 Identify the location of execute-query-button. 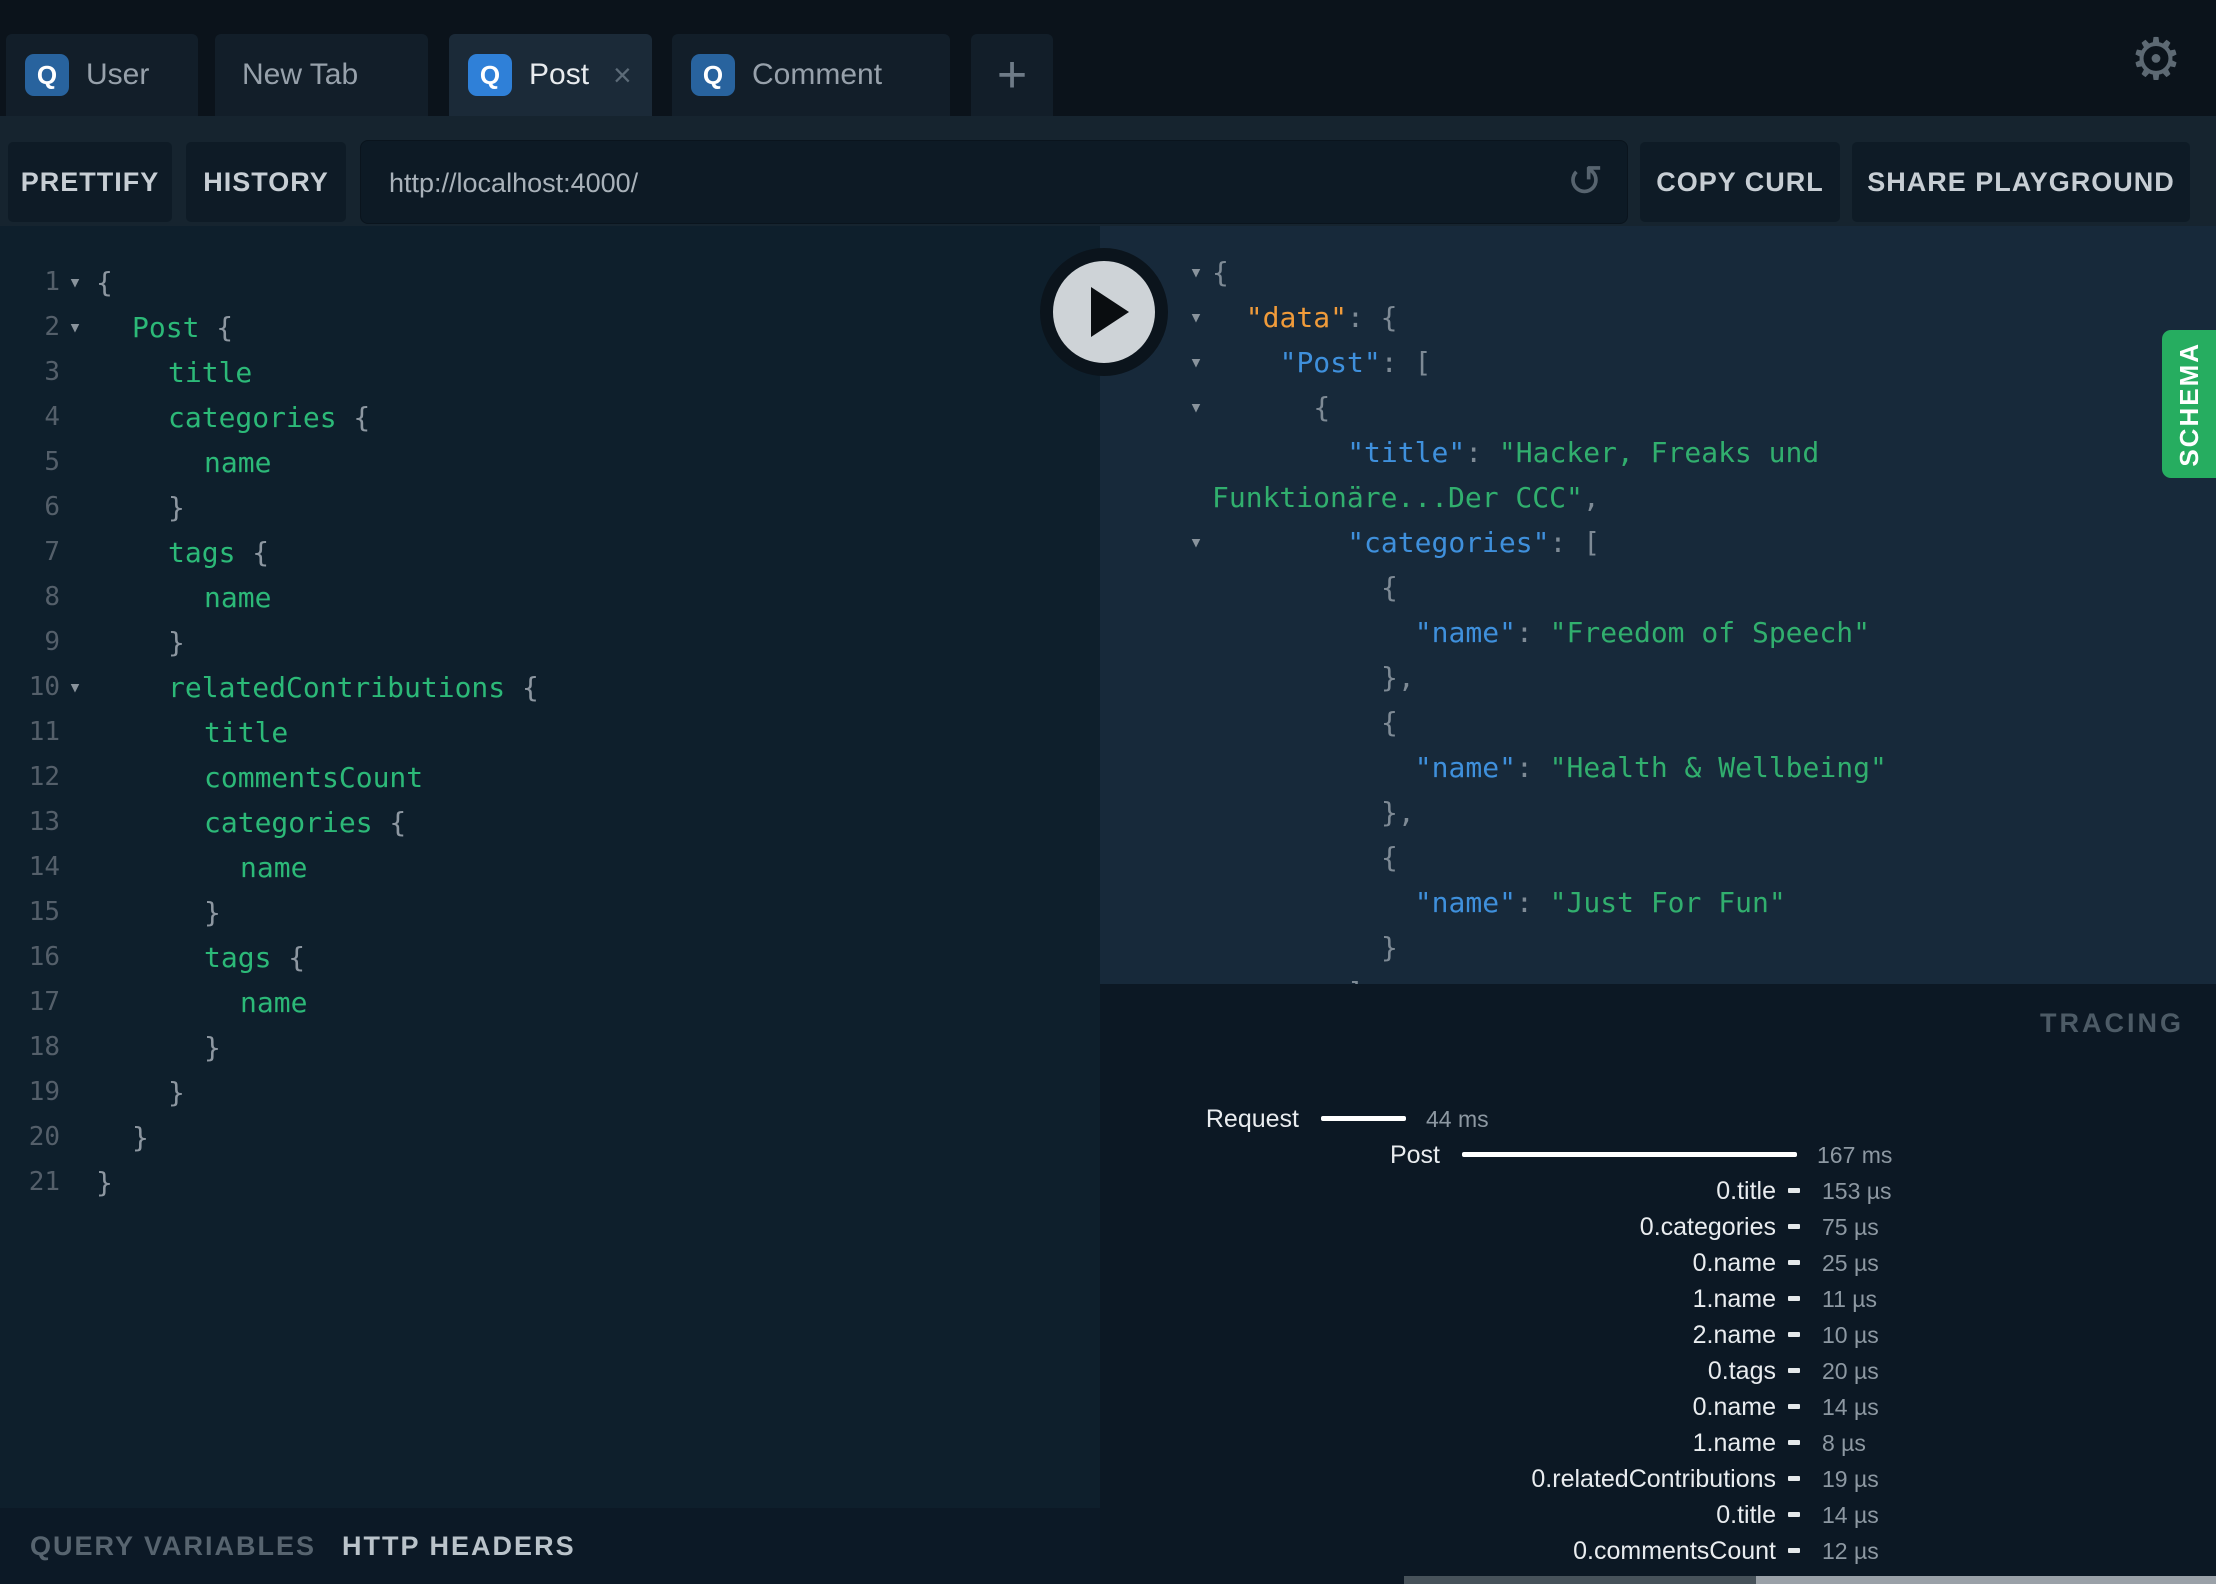
(1104, 312).